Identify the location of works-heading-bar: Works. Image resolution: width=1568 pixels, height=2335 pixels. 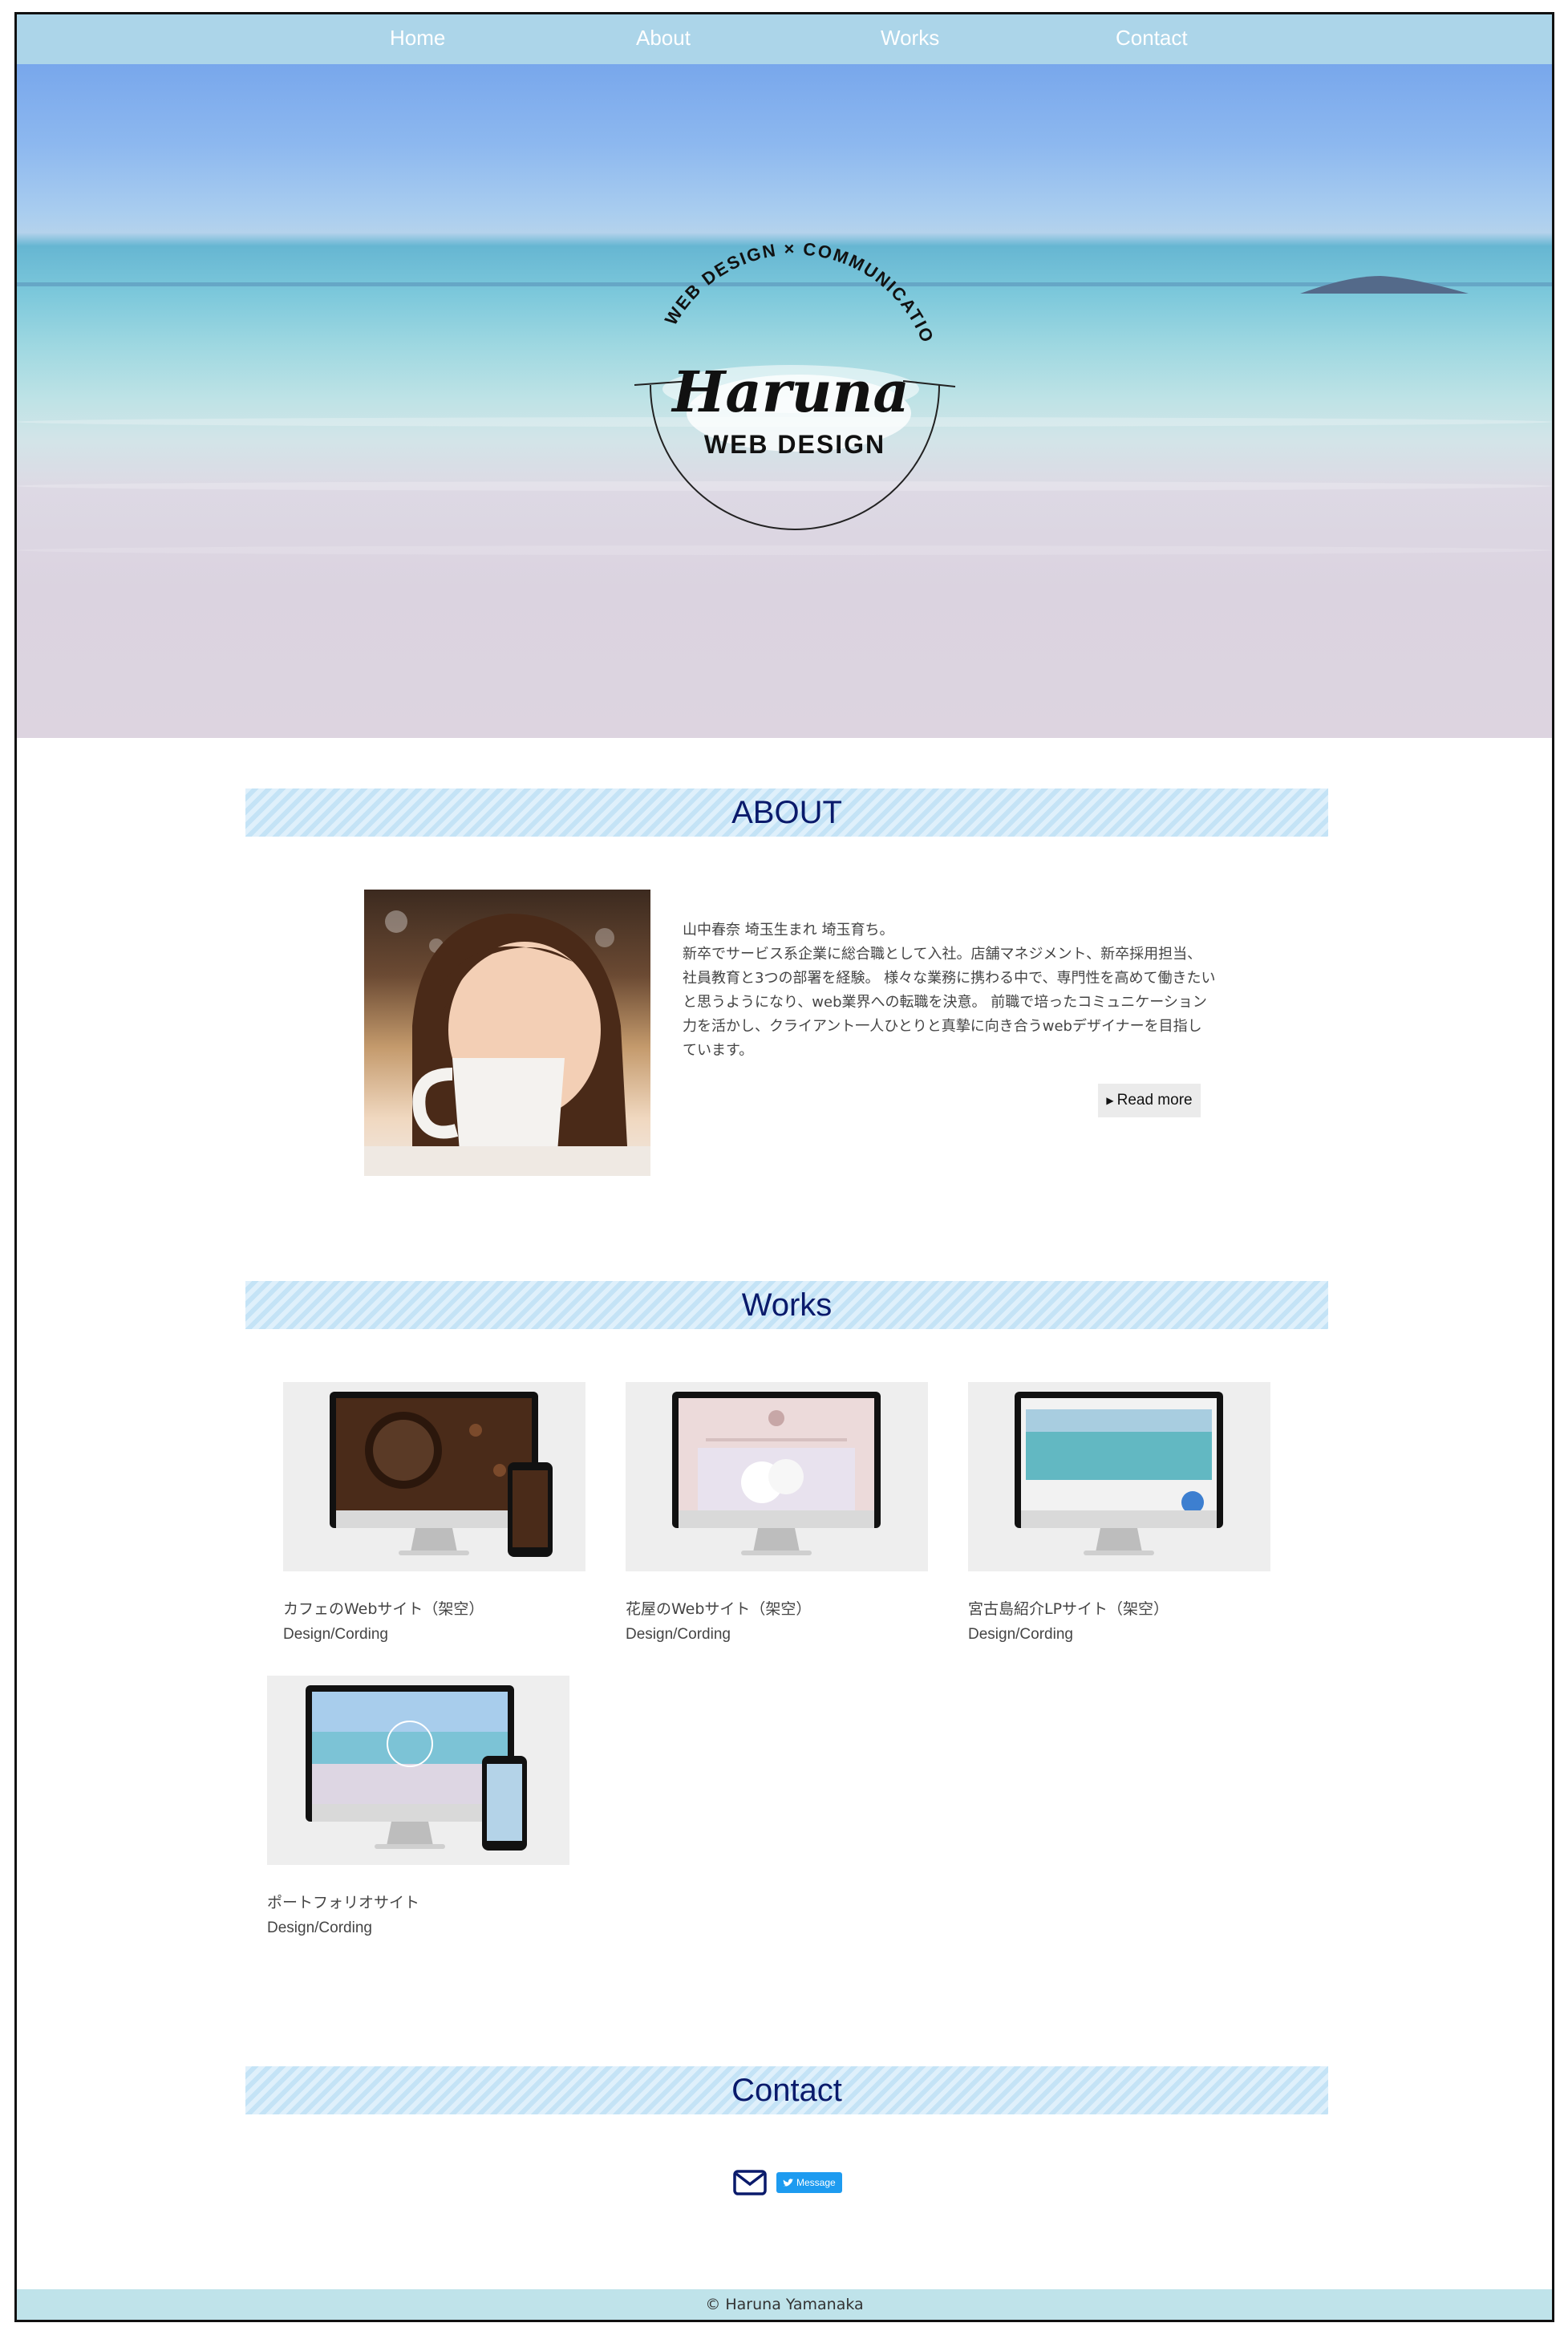
(787, 1305).